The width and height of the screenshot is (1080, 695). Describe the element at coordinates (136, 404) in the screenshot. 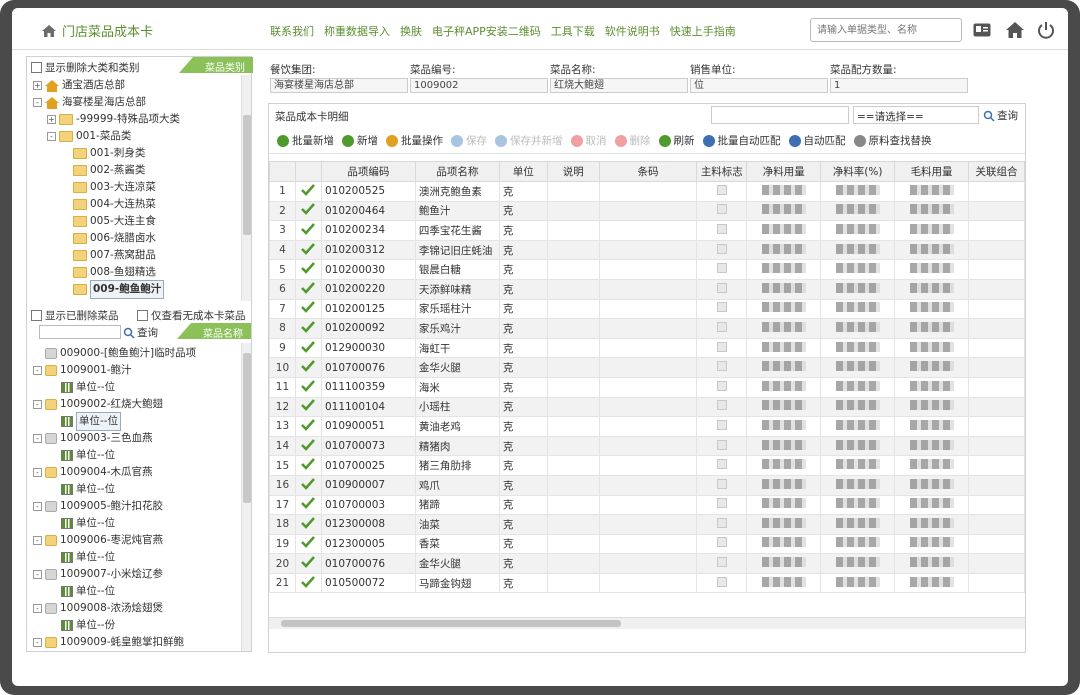

I see `dish-tree-node: - 1009002-红烧大鲍翅` at that location.